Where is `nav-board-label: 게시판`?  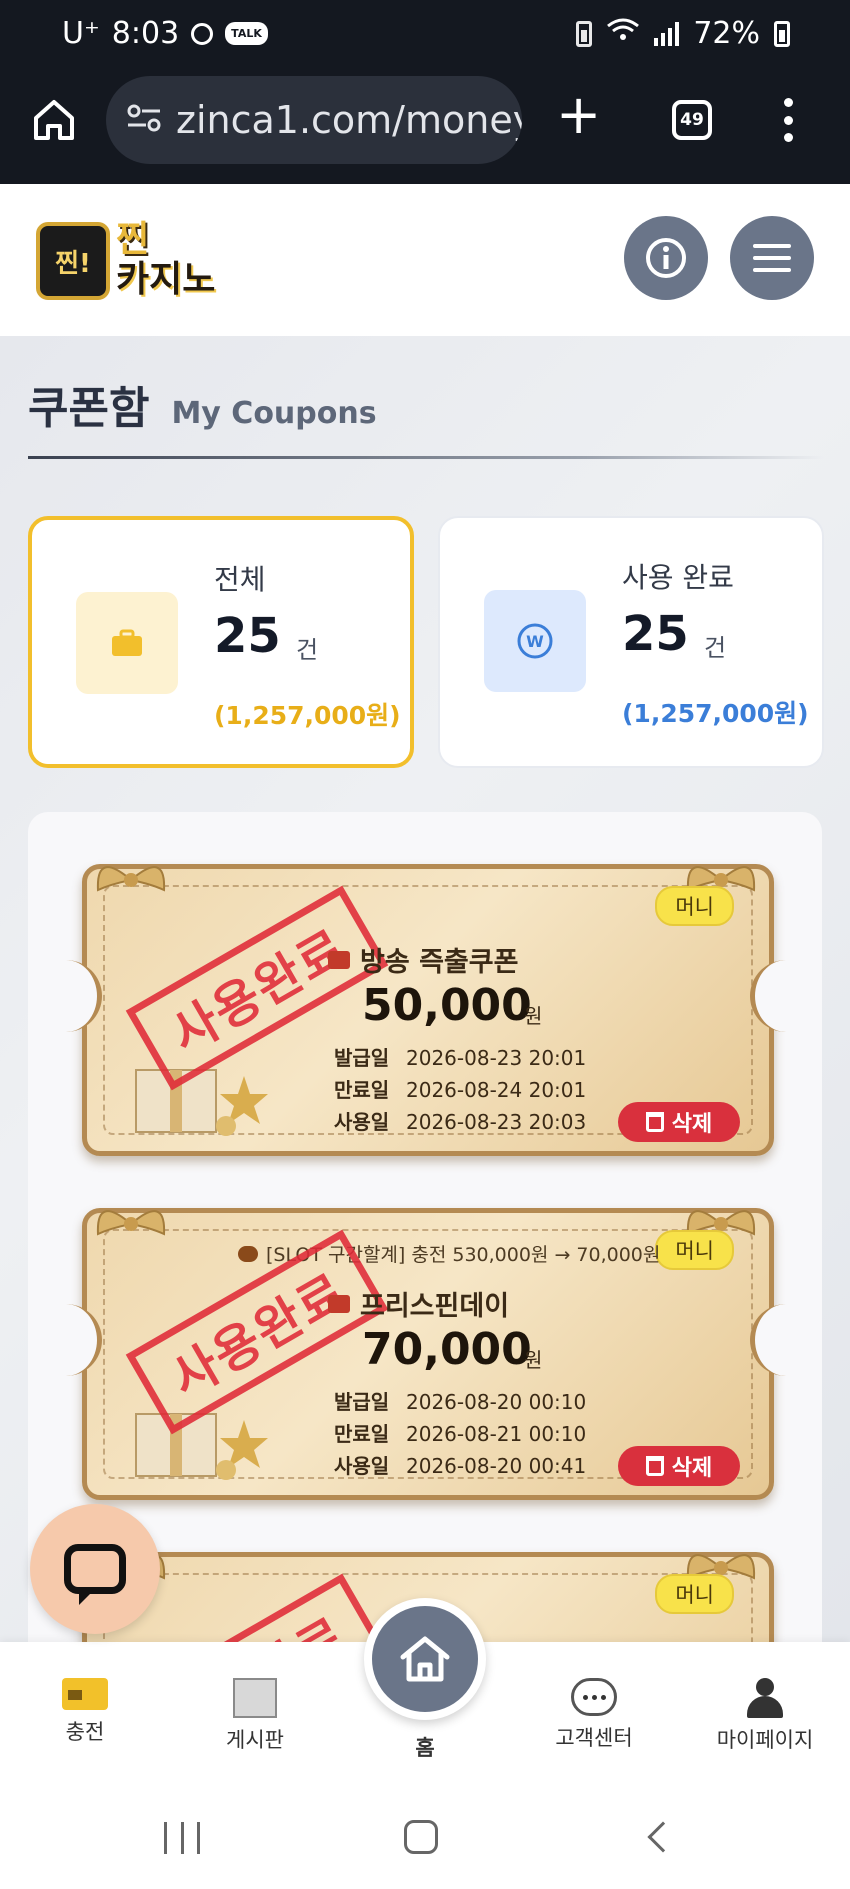
nav-board-label: 게시판 is located at coordinates (255, 1740).